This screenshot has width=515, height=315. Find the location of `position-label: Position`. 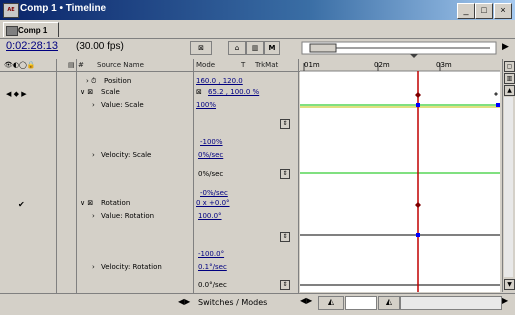

position-label: Position is located at coordinates (118, 81).